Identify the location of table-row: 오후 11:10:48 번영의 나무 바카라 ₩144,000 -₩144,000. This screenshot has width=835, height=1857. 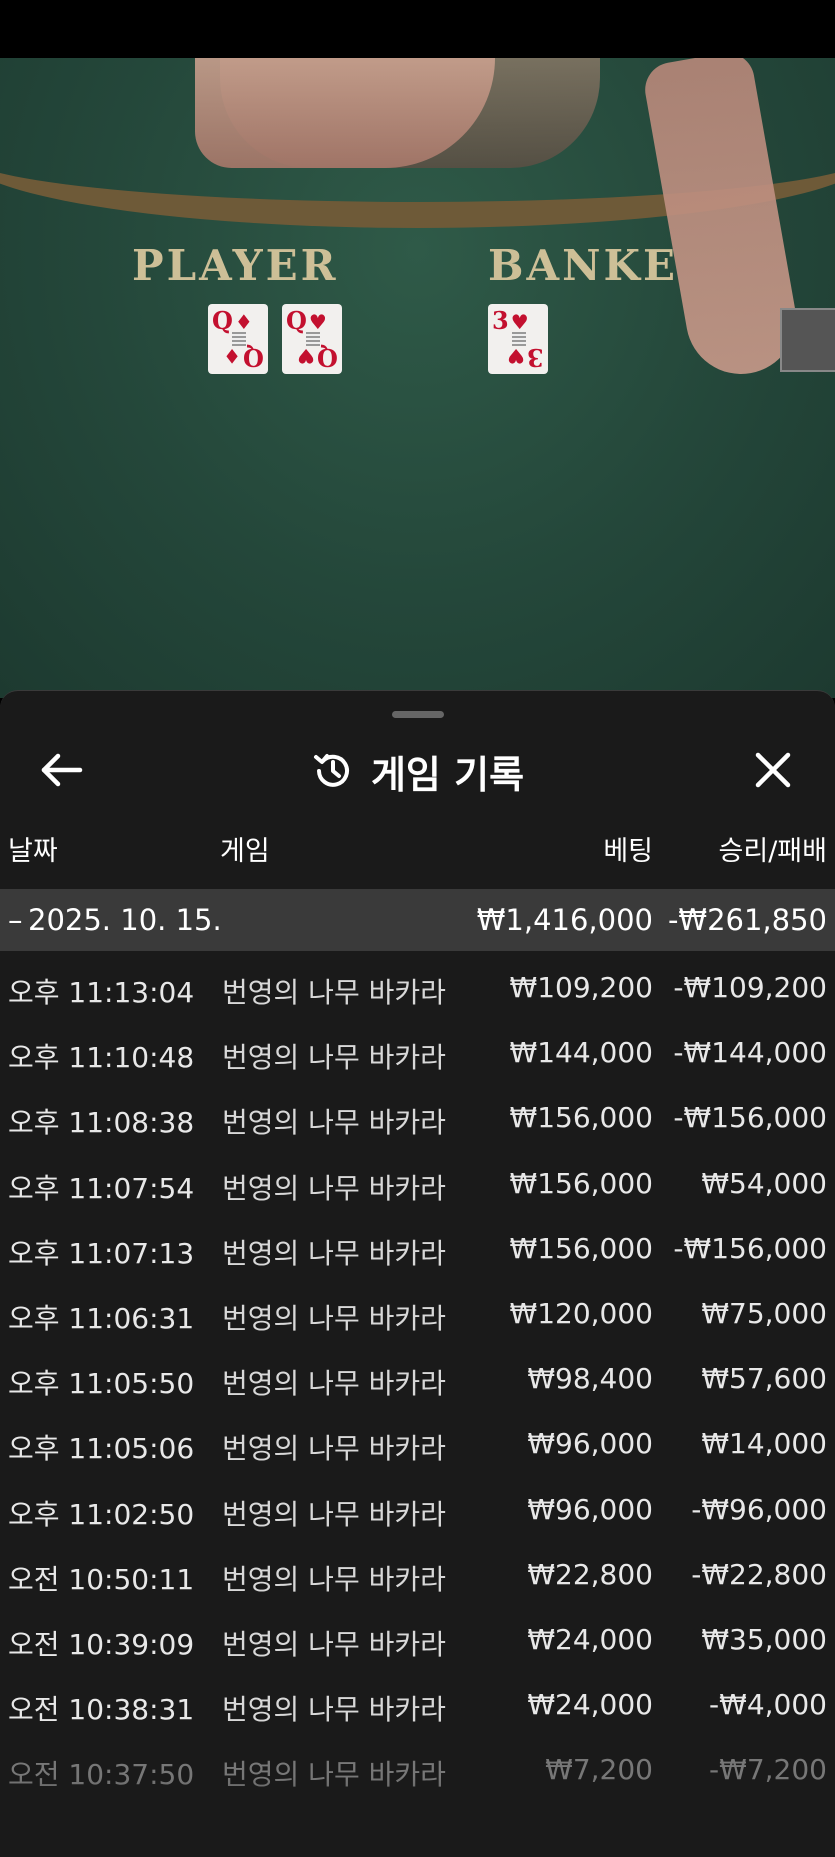
(417, 1050).